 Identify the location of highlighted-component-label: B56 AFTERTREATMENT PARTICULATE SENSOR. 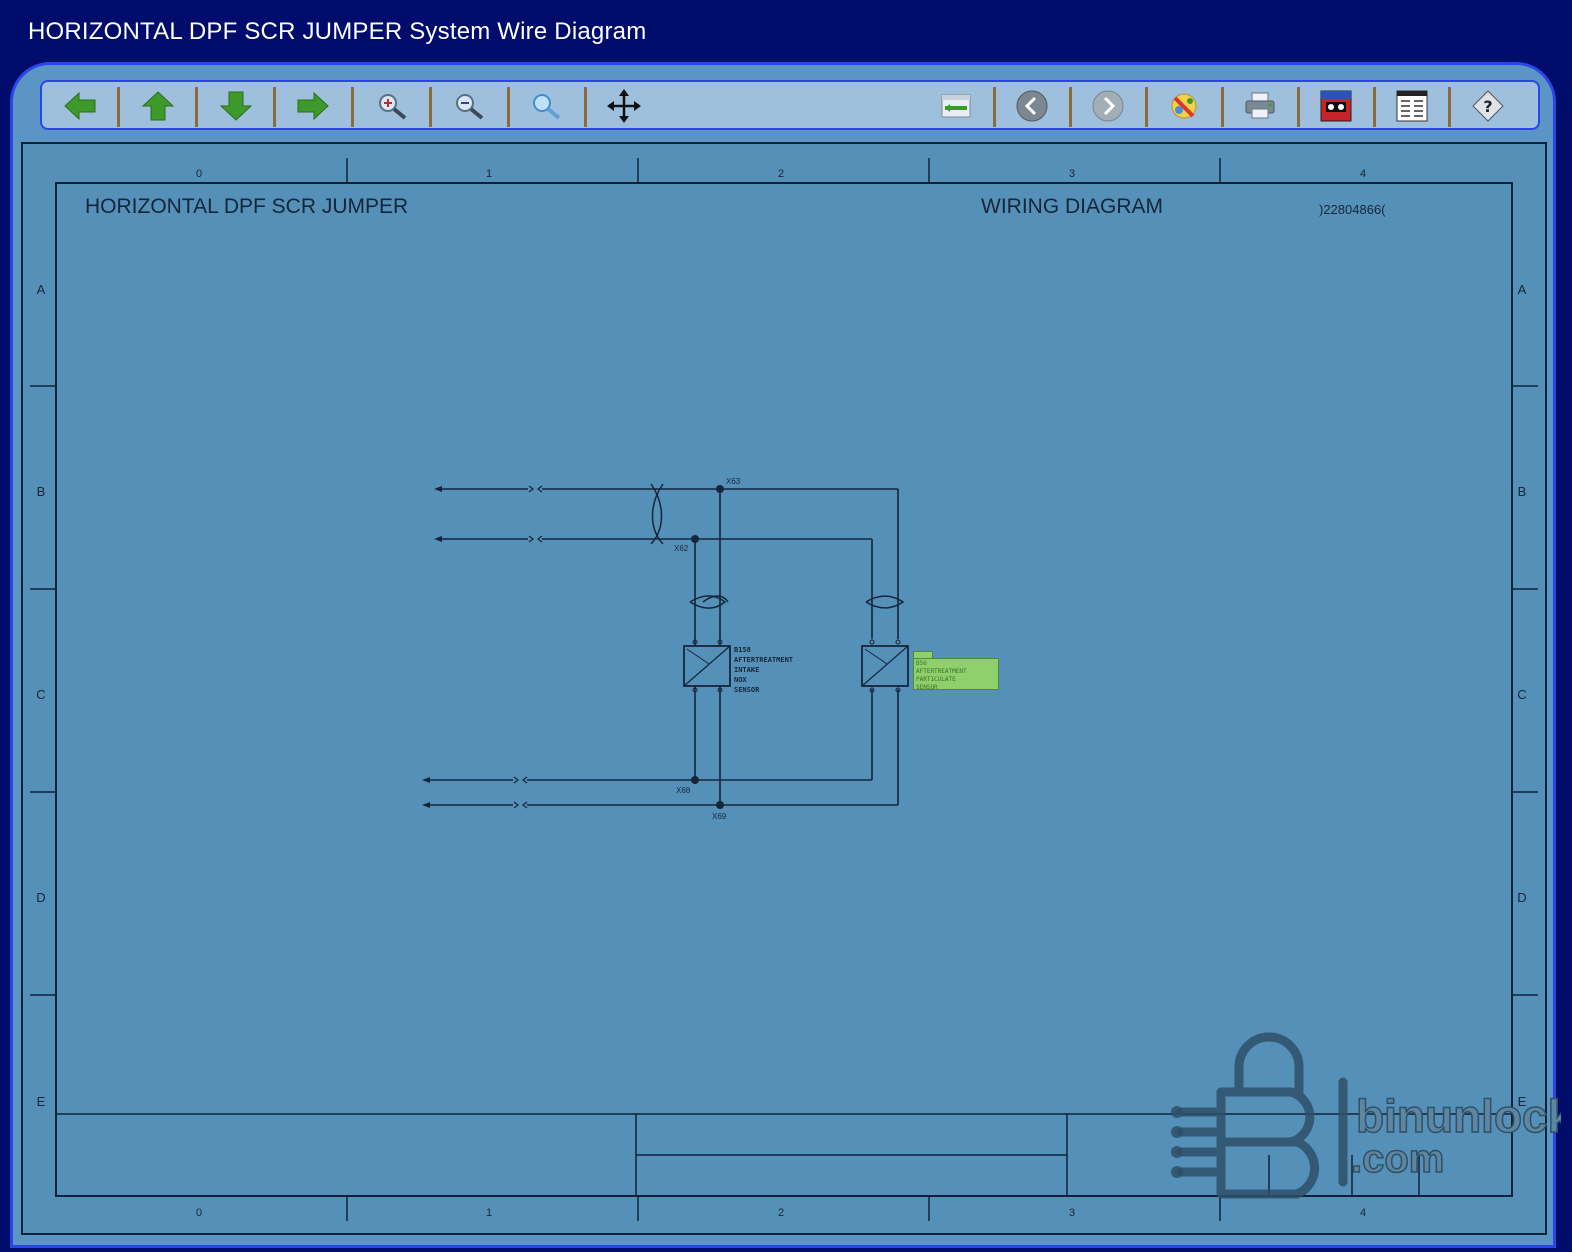
(956, 674).